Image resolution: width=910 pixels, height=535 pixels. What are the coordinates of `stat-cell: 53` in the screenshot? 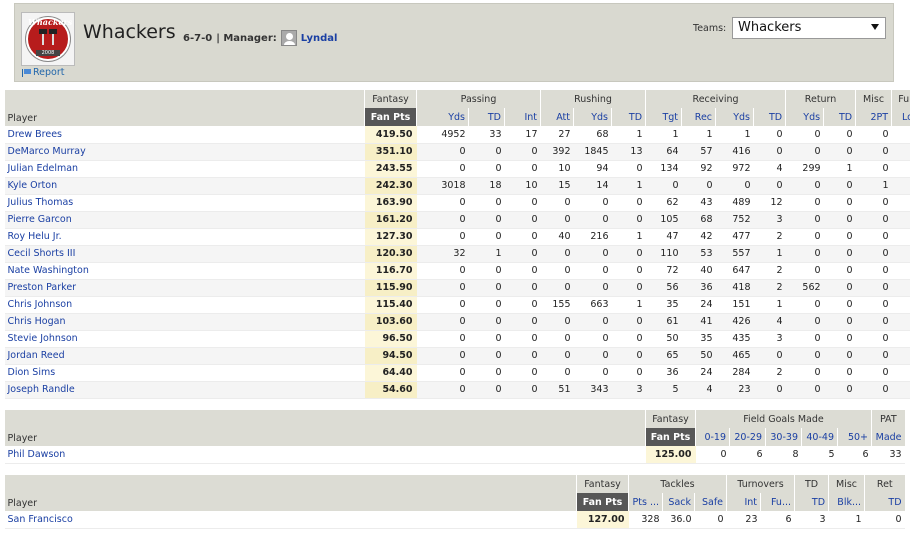 It's located at (698, 254).